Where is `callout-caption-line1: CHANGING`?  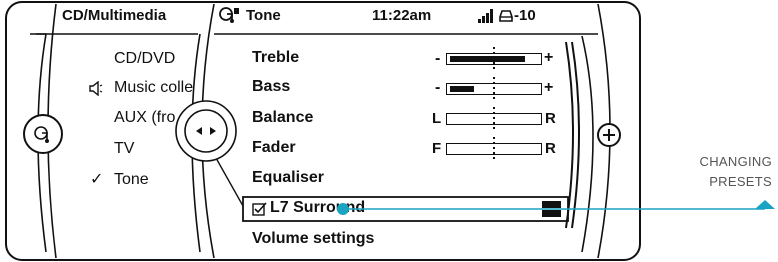
callout-caption-line1: CHANGING is located at coordinates (735, 161).